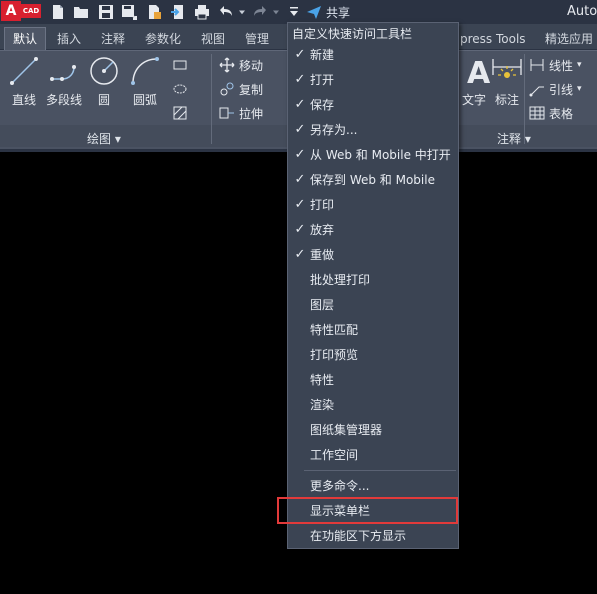 This screenshot has width=597, height=594. What do you see at coordinates (24, 71) in the screenshot?
I see `line-icon` at bounding box center [24, 71].